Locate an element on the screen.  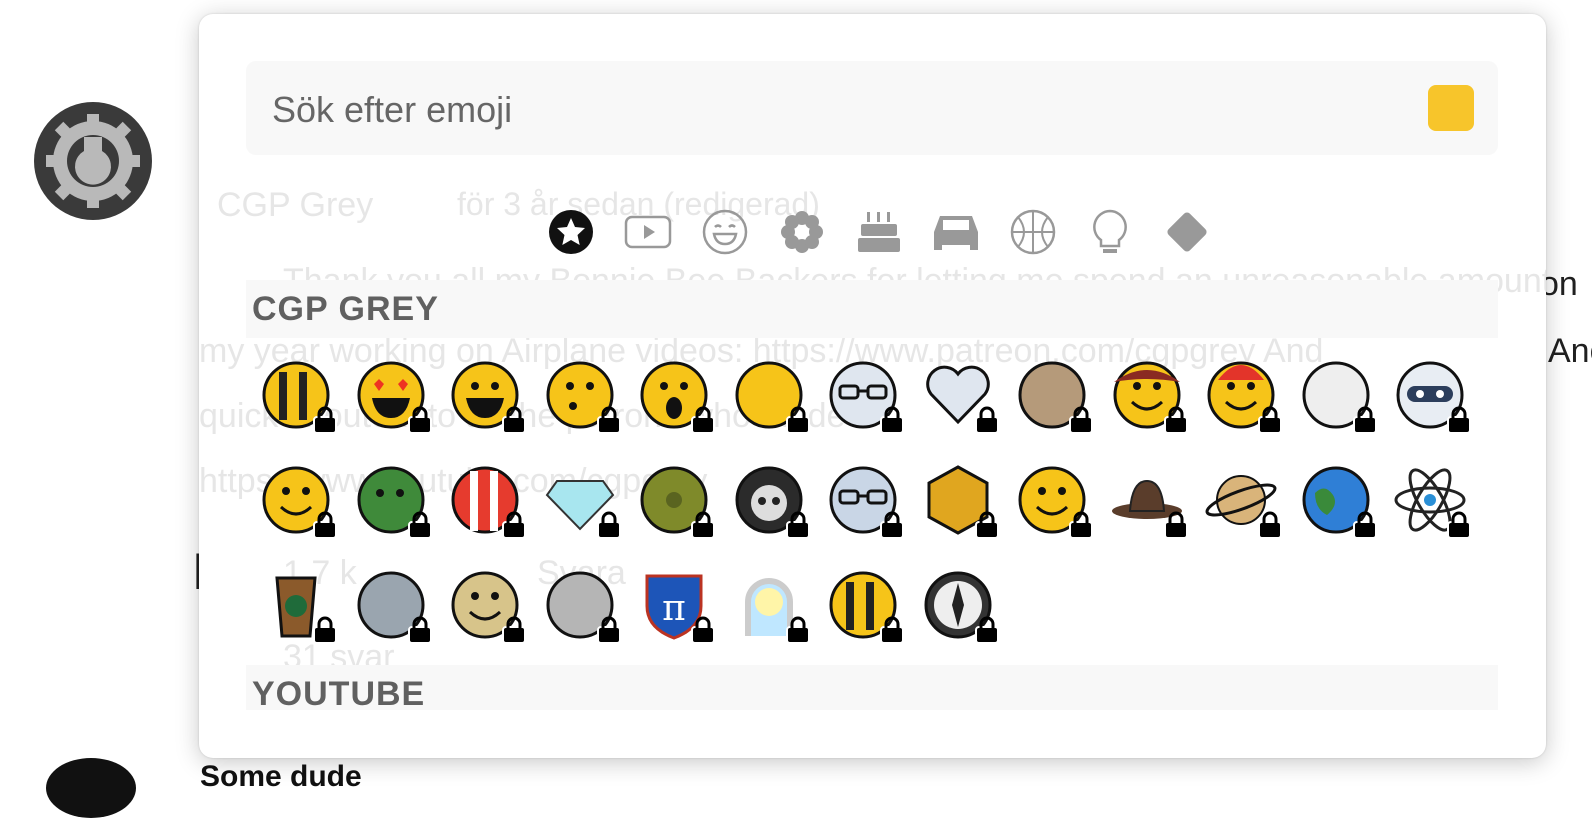
pi-sign-emoji: π is located at coordinates (674, 605).